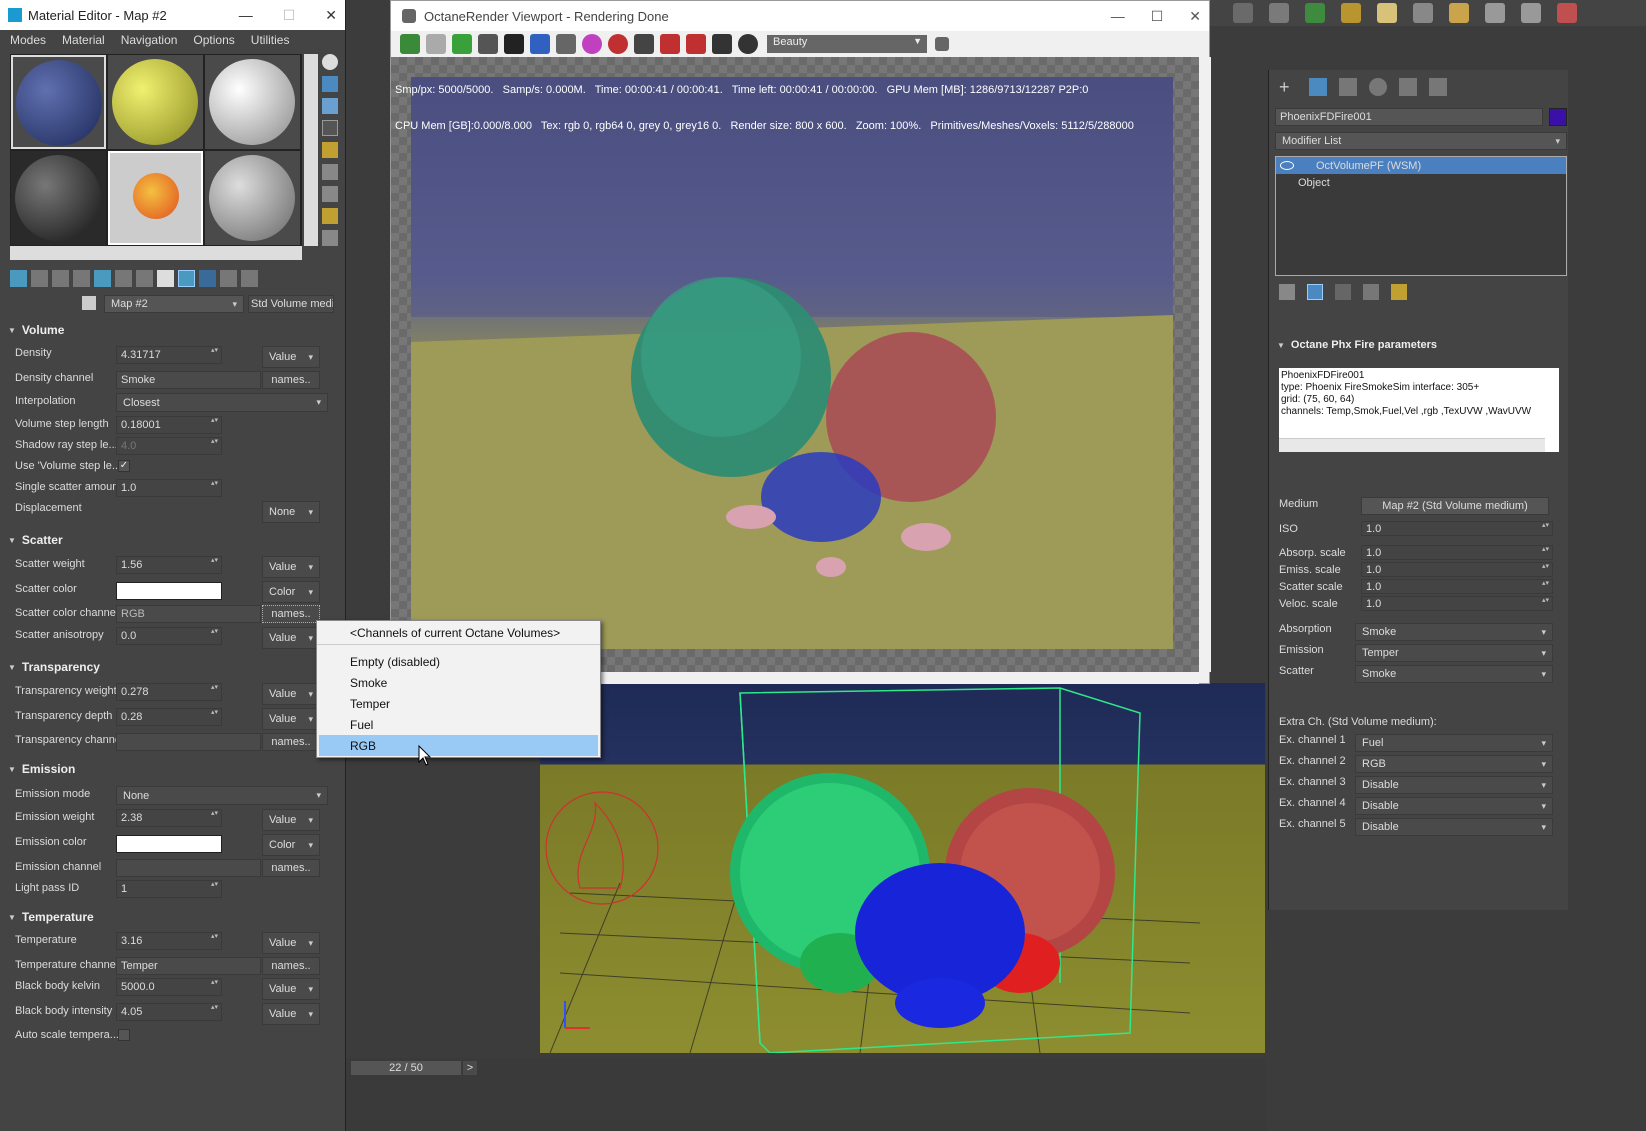 This screenshot has width=1646, height=1131. I want to click on green-icon, so click(1315, 13).